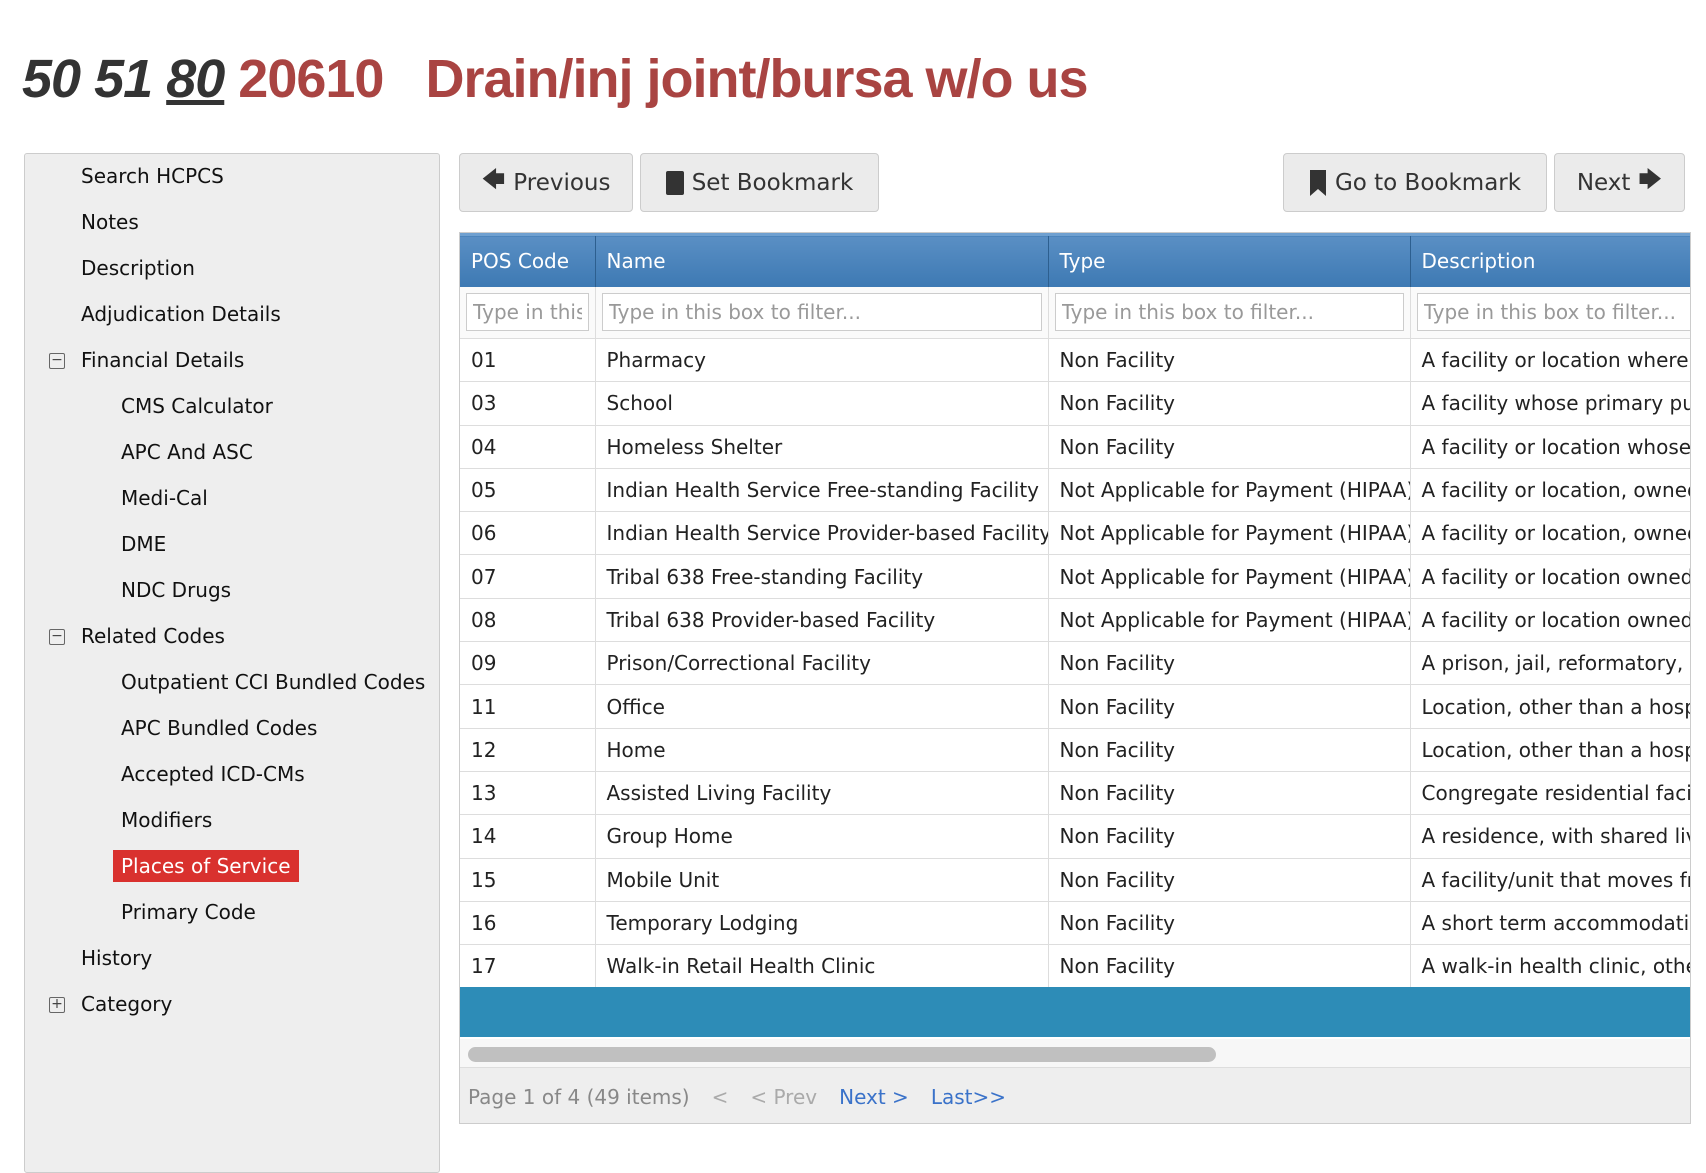 The height and width of the screenshot is (1173, 1706). I want to click on type-filter-input, so click(1229, 312).